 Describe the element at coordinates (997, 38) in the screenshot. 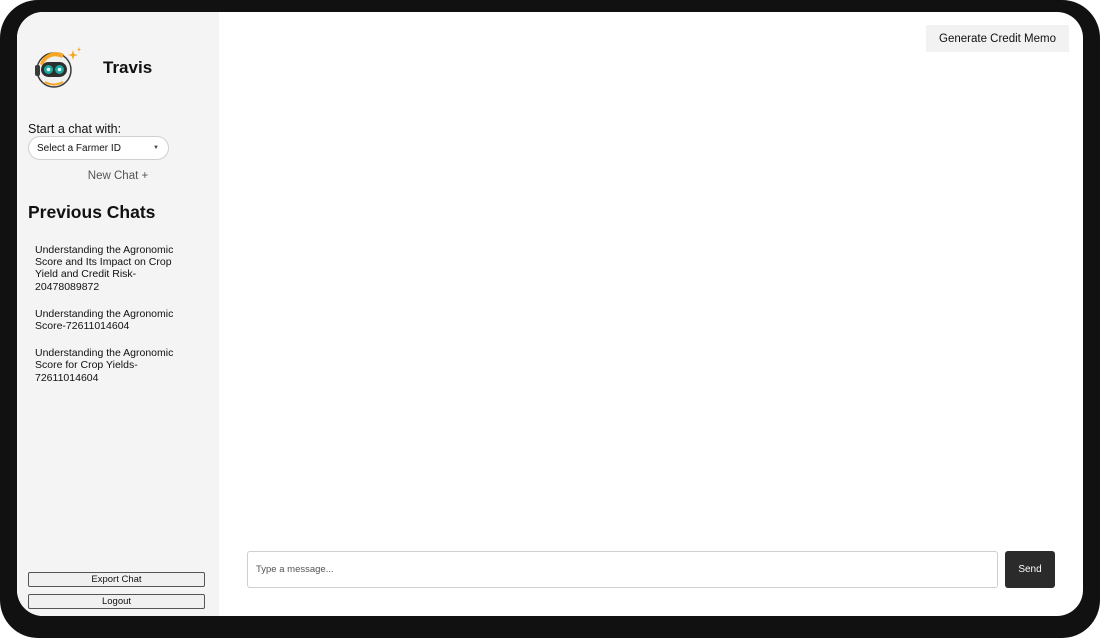

I see `generate-credit-memo-button: Generate Credit Memo` at that location.